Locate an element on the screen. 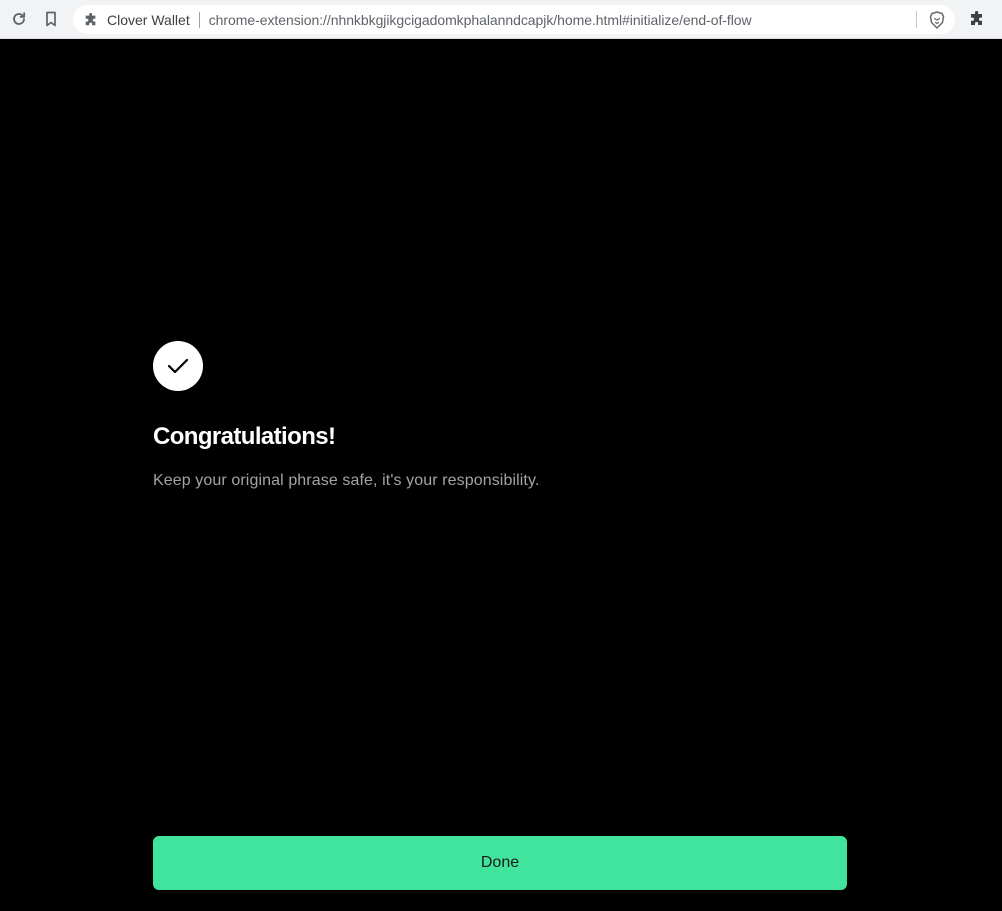 This screenshot has height=911, width=1002. extensions-menu-icon is located at coordinates (977, 19).